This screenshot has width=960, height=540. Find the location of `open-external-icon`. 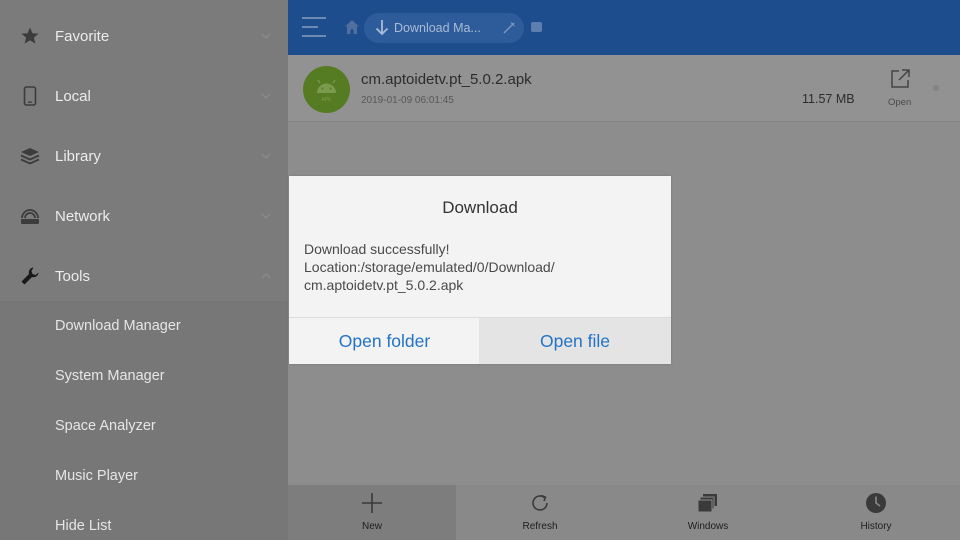

open-external-icon is located at coordinates (900, 78).